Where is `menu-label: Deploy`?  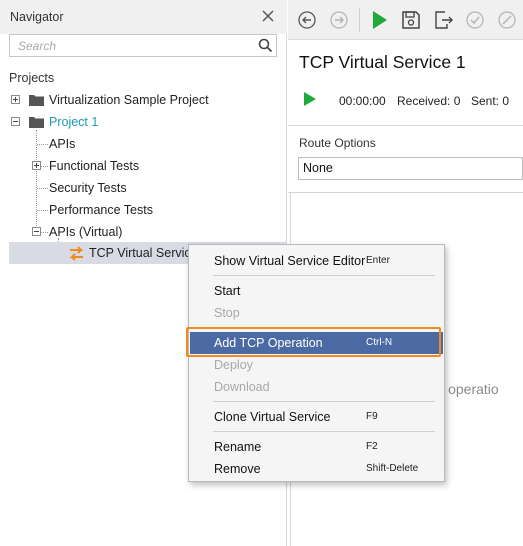 menu-label: Deploy is located at coordinates (233, 365).